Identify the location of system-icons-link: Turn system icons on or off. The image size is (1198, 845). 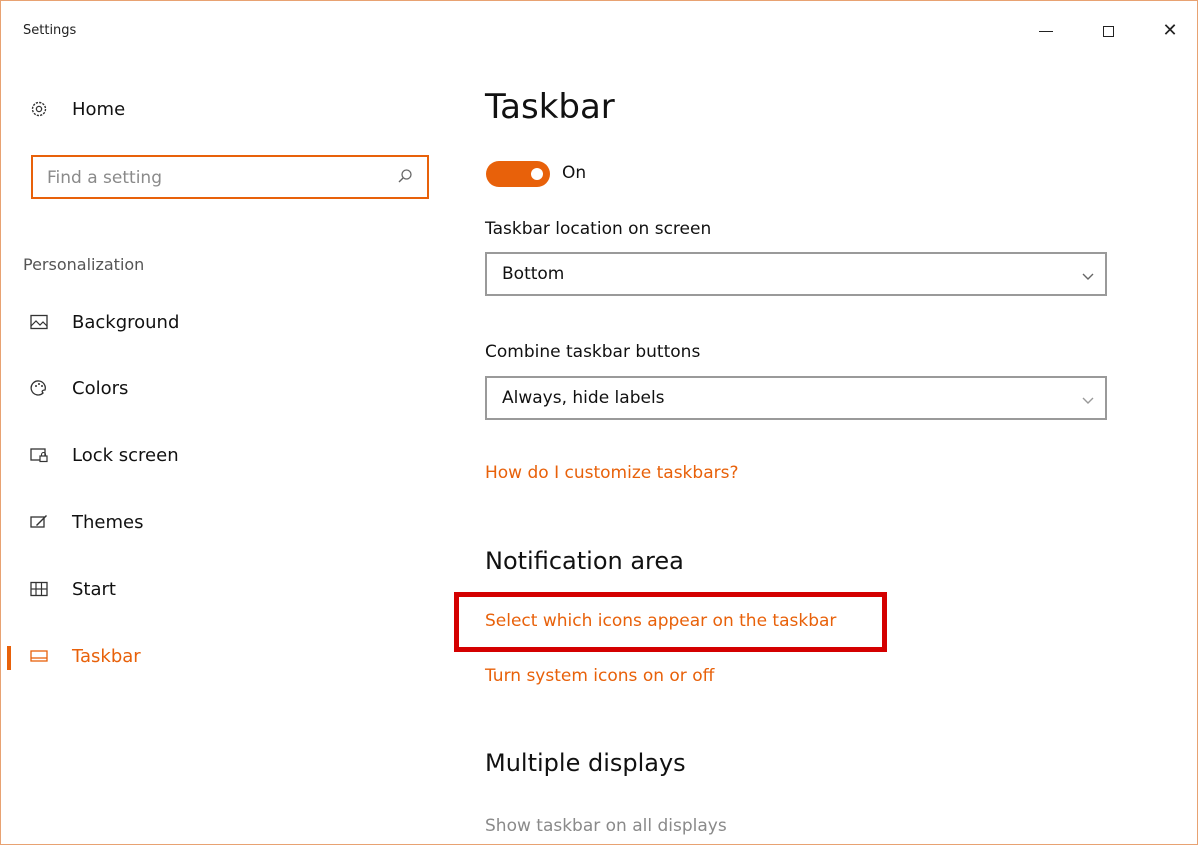
(599, 676).